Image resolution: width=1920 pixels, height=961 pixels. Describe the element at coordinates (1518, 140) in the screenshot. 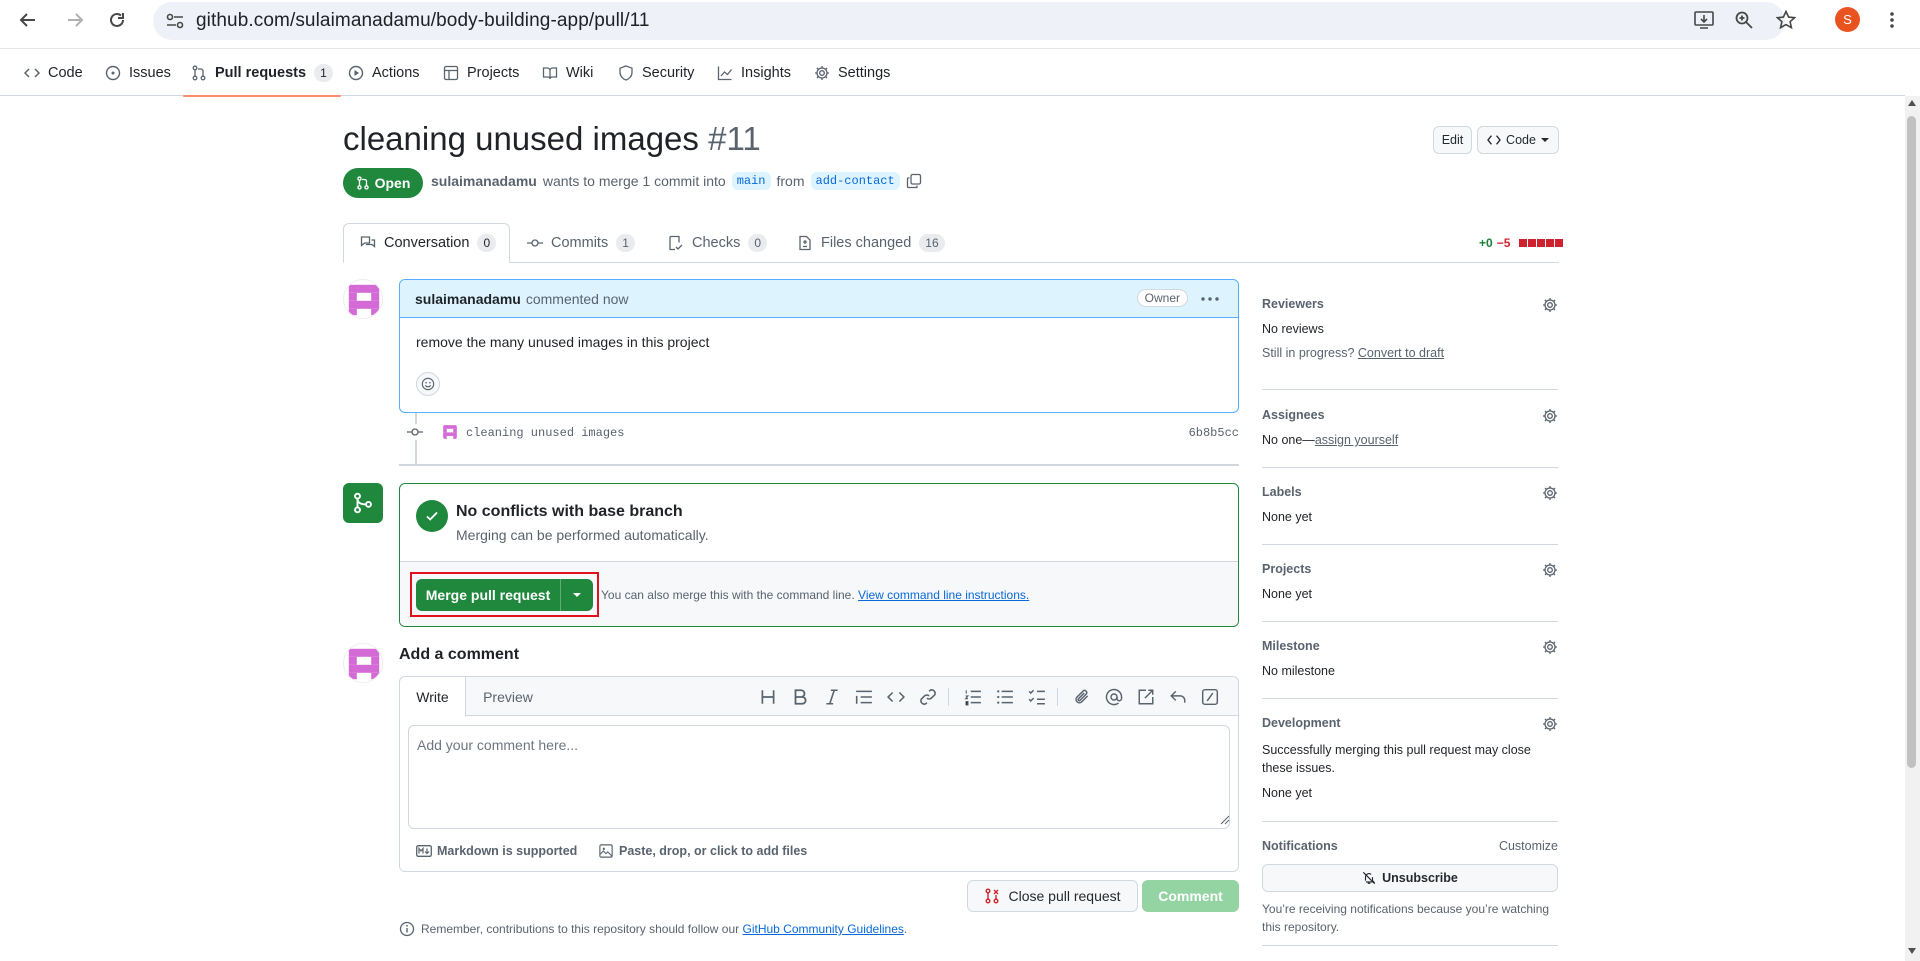

I see `code-dropdown-button: Code` at that location.